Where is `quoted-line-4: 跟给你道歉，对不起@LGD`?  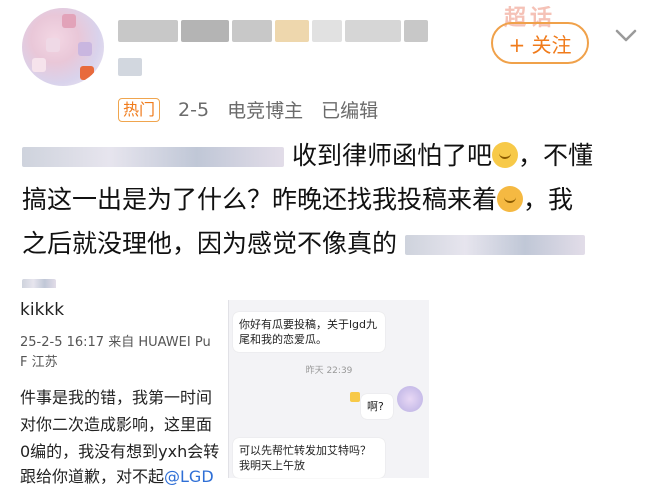 quoted-line-4: 跟给你道歉，对不起@LGD is located at coordinates (117, 475).